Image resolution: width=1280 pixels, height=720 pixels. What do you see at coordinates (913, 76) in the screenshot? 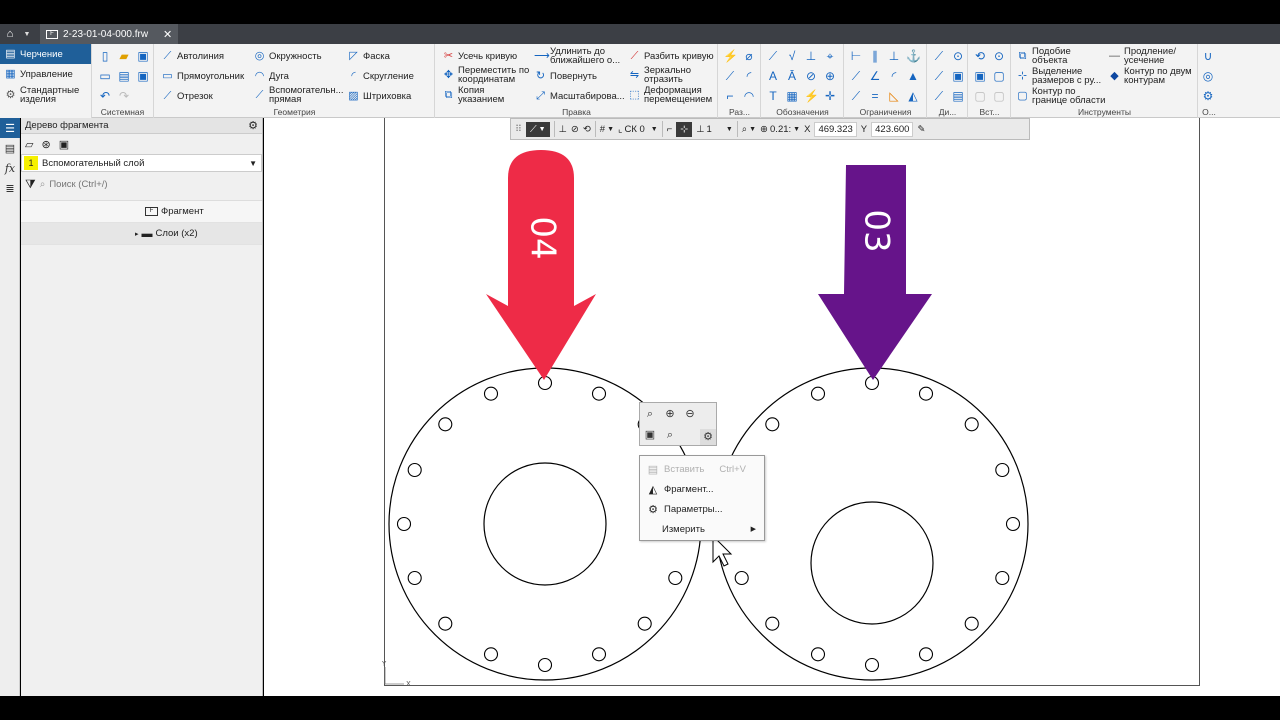
I see `fixed-point-icon: ▲` at bounding box center [913, 76].